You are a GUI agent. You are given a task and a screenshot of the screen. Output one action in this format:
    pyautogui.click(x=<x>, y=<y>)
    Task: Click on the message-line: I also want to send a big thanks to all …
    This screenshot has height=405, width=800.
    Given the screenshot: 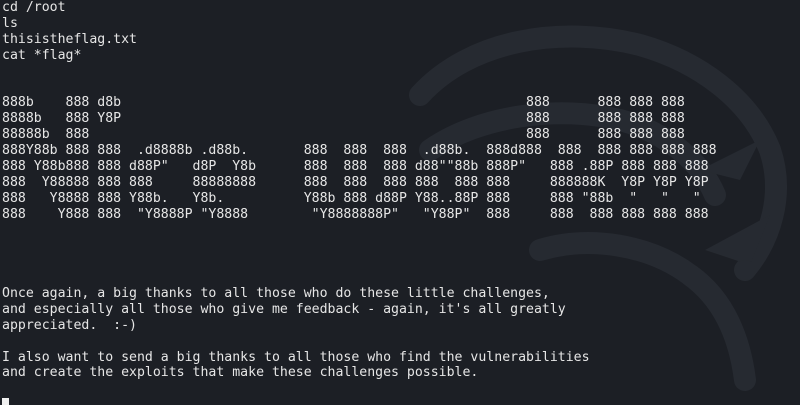 What is the action you would take?
    pyautogui.click(x=296, y=357)
    